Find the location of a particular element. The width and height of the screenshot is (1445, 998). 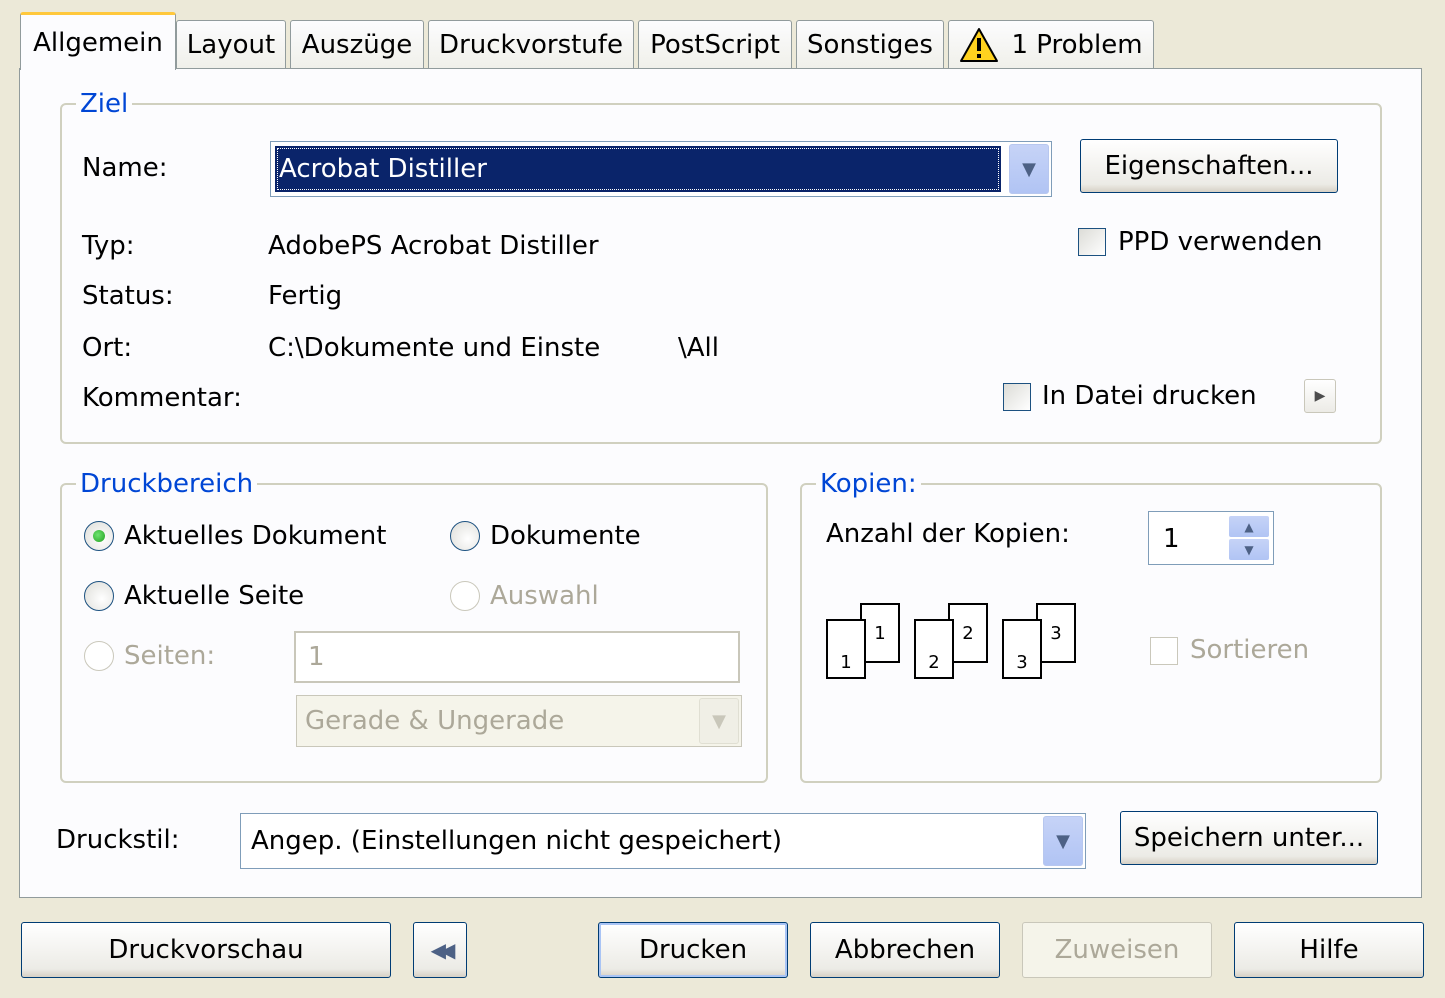

printer-name-value: Acrobat Distiller is located at coordinates (638, 169).